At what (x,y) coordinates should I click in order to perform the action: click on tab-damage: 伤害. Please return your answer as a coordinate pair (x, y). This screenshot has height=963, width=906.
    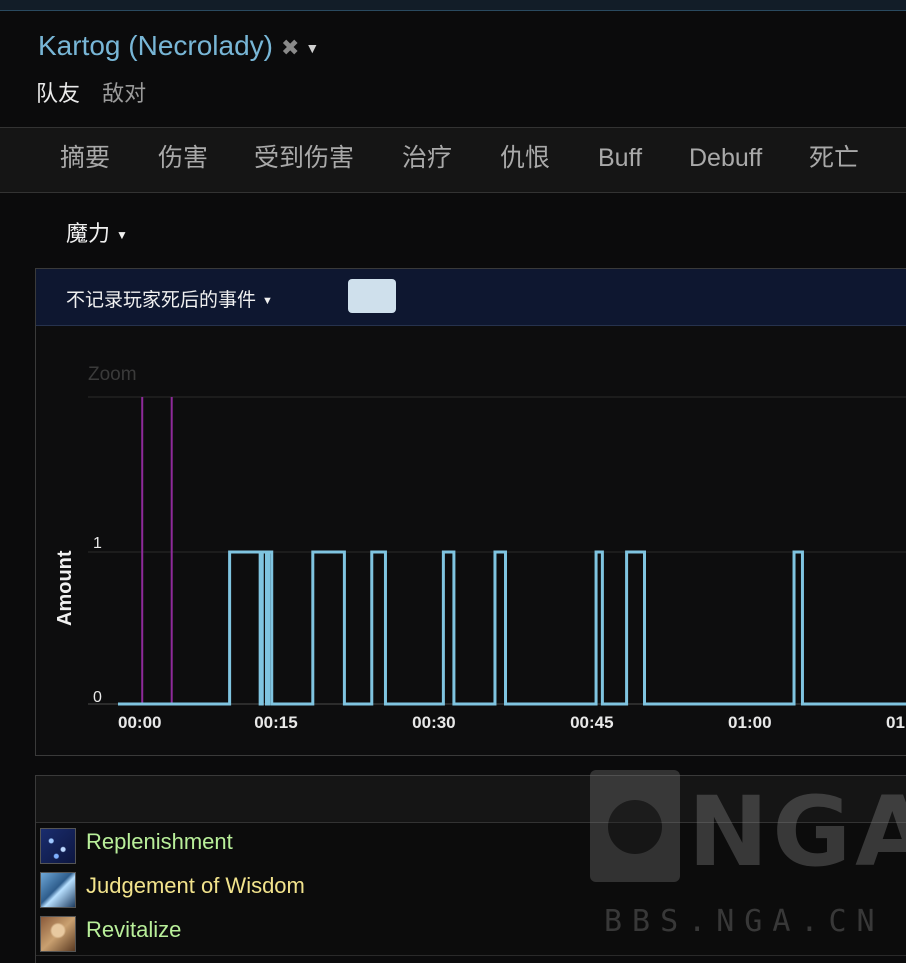
    Looking at the image, I should click on (183, 160).